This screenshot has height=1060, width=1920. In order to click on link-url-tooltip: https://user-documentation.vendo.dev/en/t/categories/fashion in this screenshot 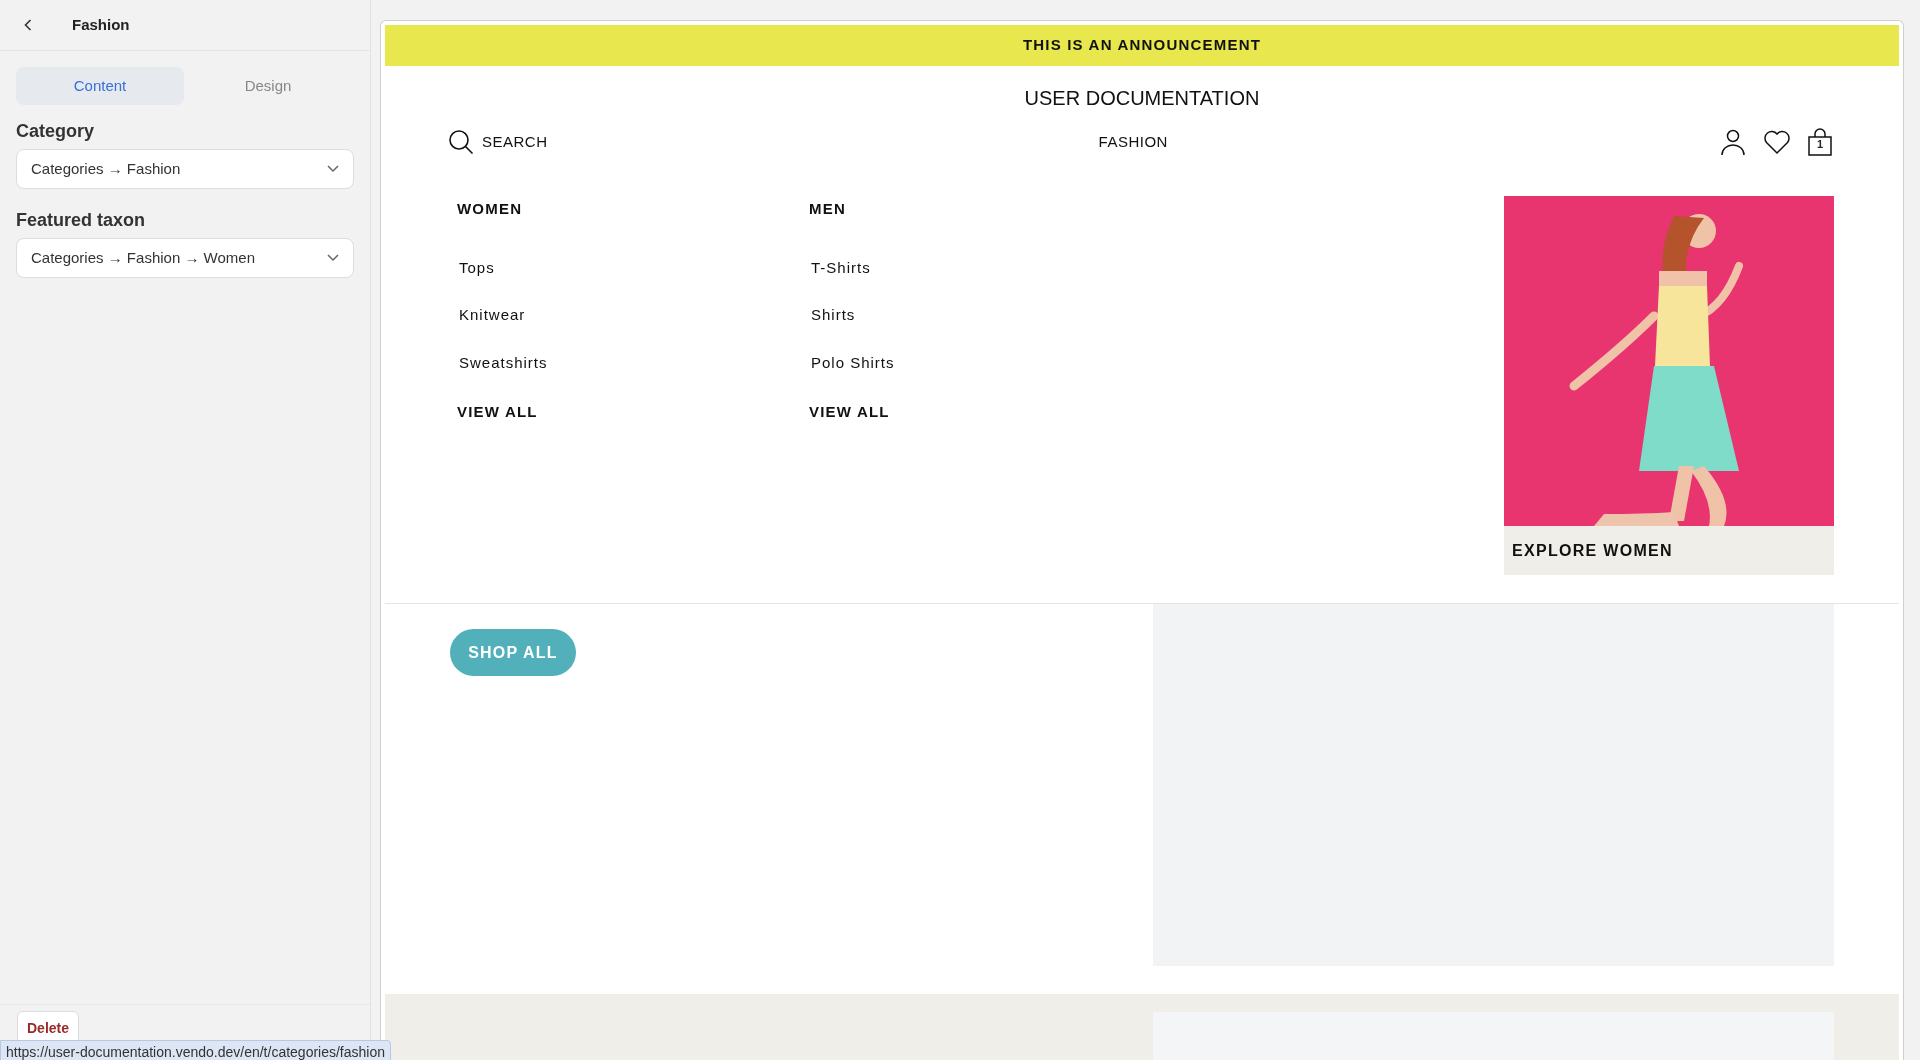, I will do `click(195, 1050)`.